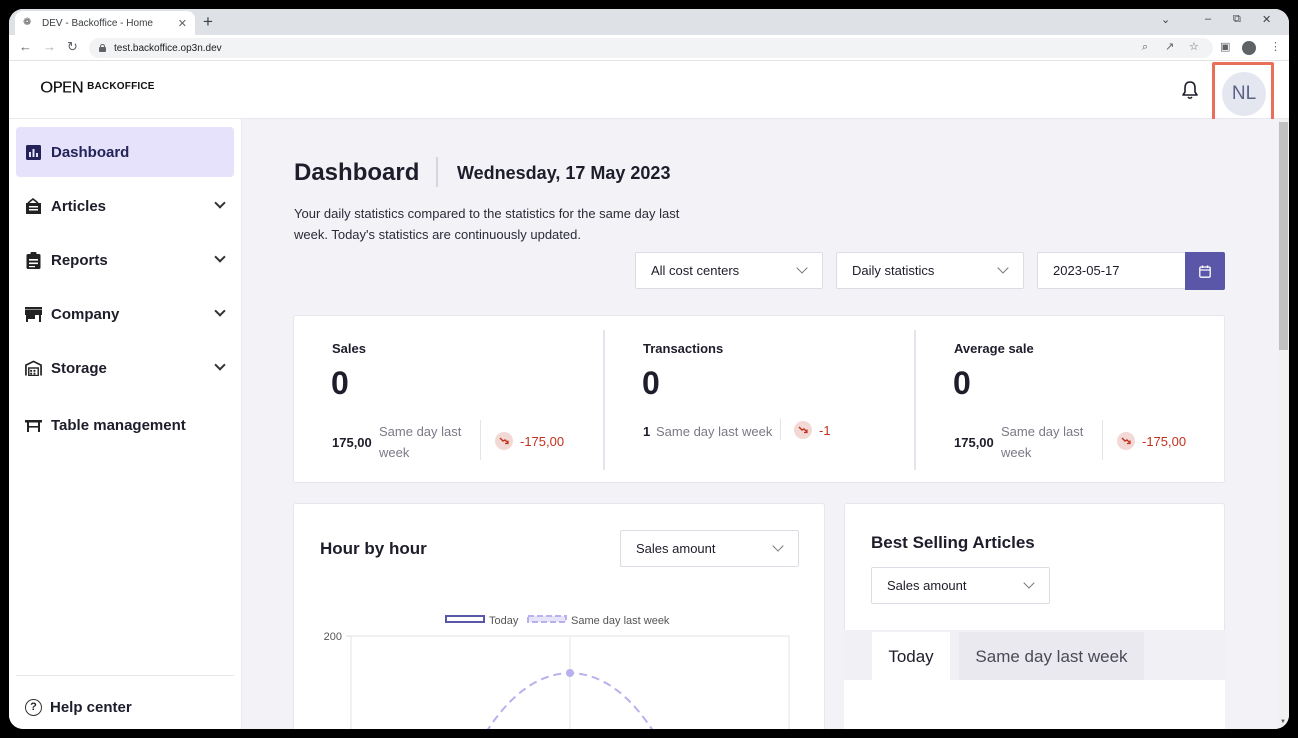 This screenshot has height=738, width=1298. What do you see at coordinates (79, 206) in the screenshot?
I see `sidebar-item-label: Articles` at bounding box center [79, 206].